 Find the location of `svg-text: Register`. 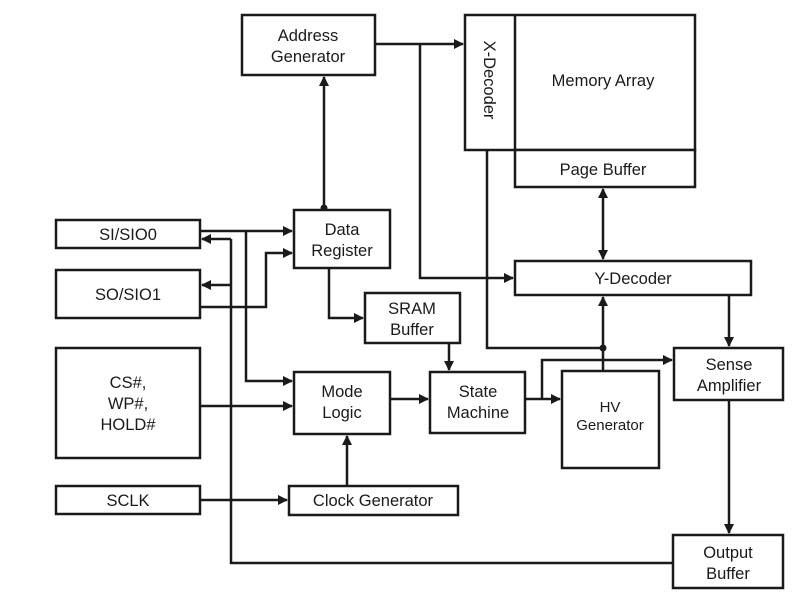

svg-text: Register is located at coordinates (342, 251).